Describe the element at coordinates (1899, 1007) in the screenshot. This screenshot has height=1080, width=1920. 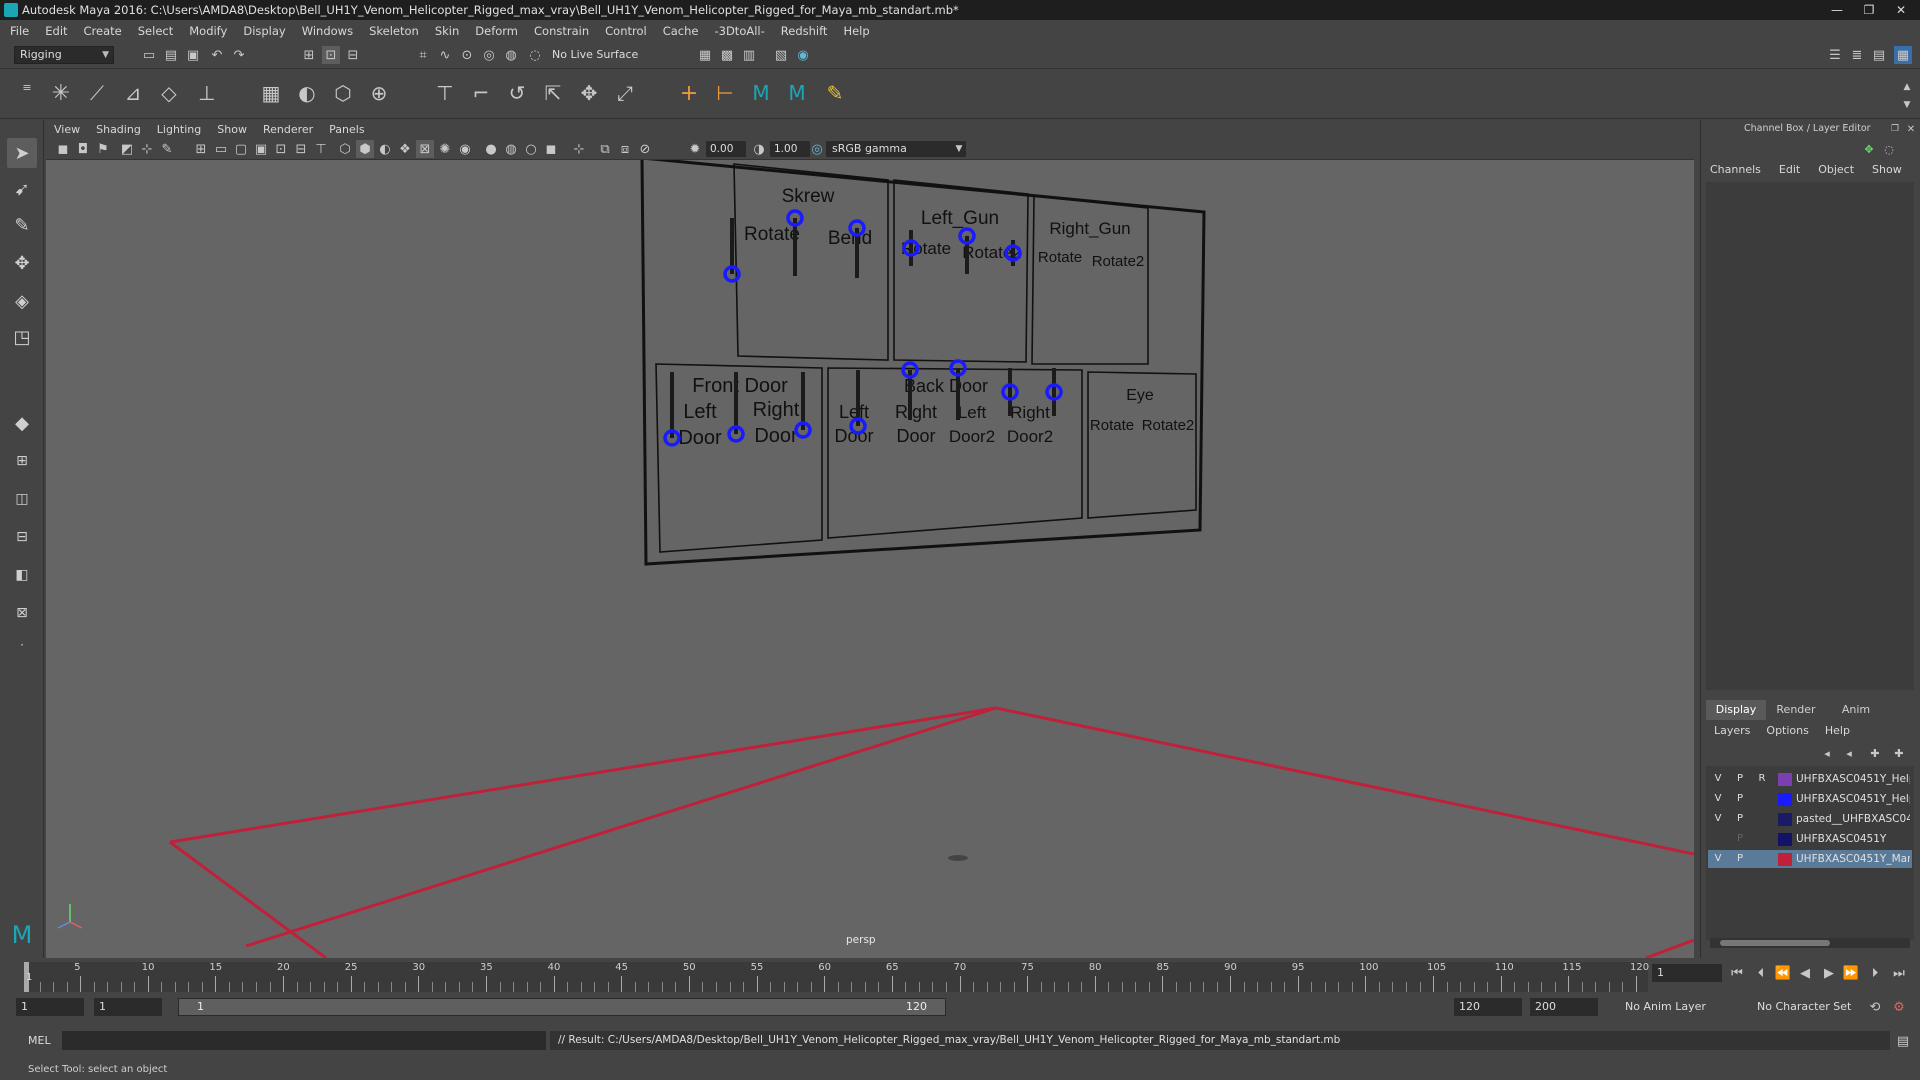
I see `animation-preferences-icon: ⚙` at that location.